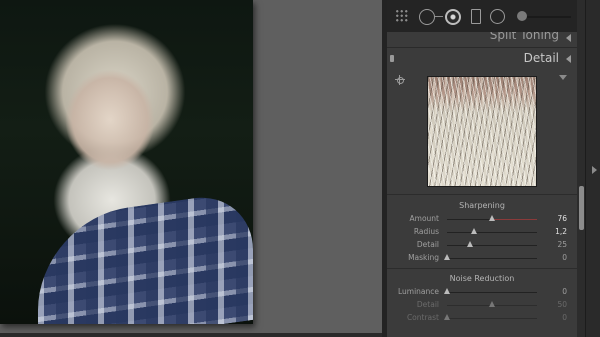  I want to click on split-toning-header: Split Toning, so click(482, 39).